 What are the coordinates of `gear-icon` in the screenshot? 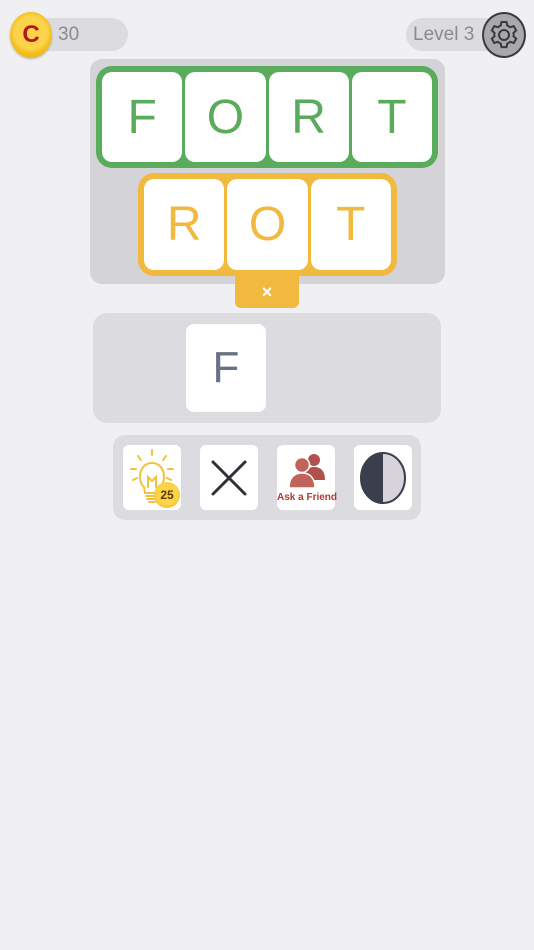 It's located at (504, 35).